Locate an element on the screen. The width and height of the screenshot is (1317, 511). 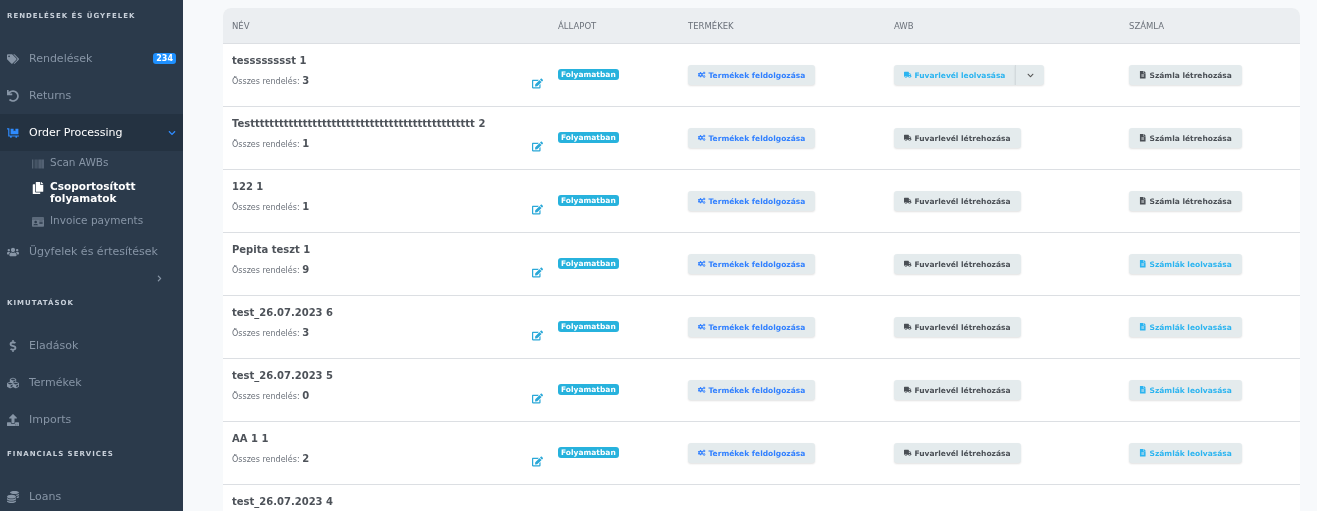
caret-icon is located at coordinates (1030, 75).